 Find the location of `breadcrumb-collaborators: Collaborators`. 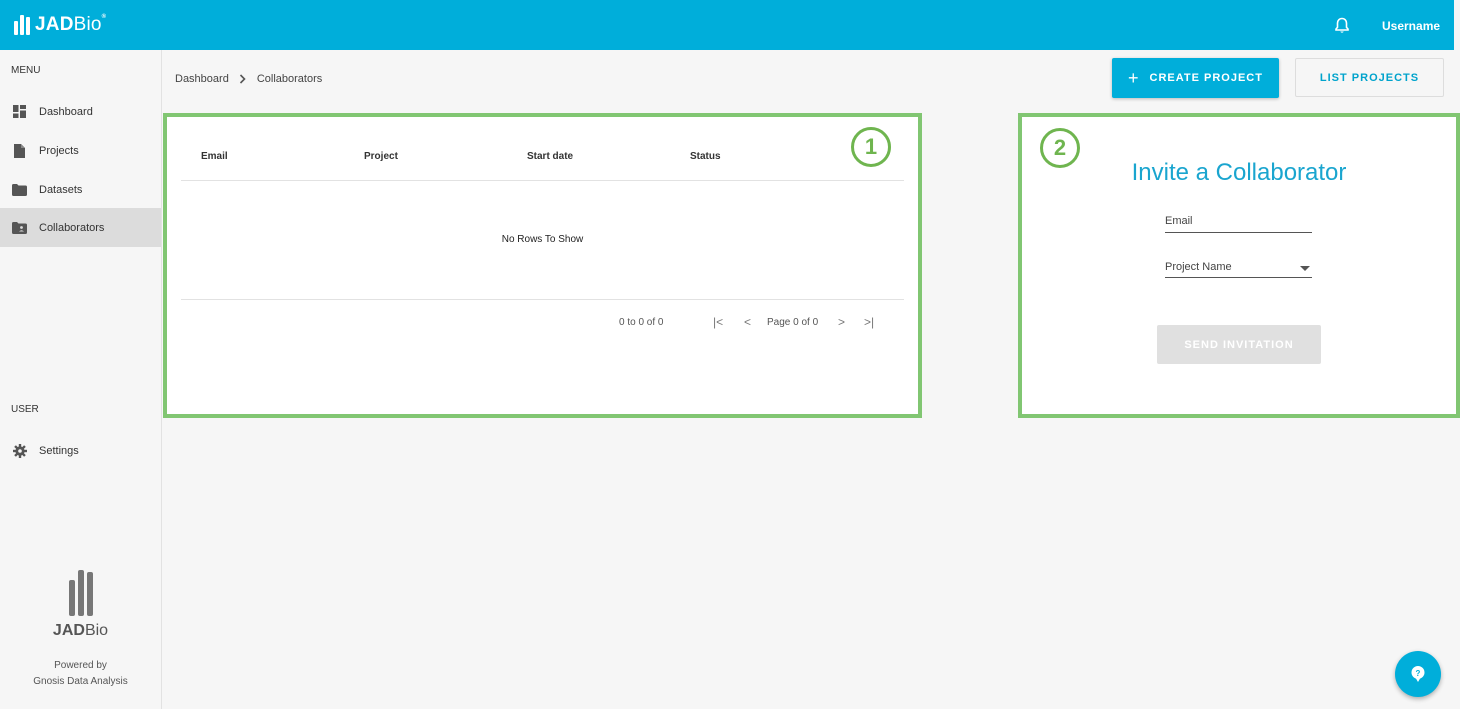

breadcrumb-collaborators: Collaborators is located at coordinates (289, 79).